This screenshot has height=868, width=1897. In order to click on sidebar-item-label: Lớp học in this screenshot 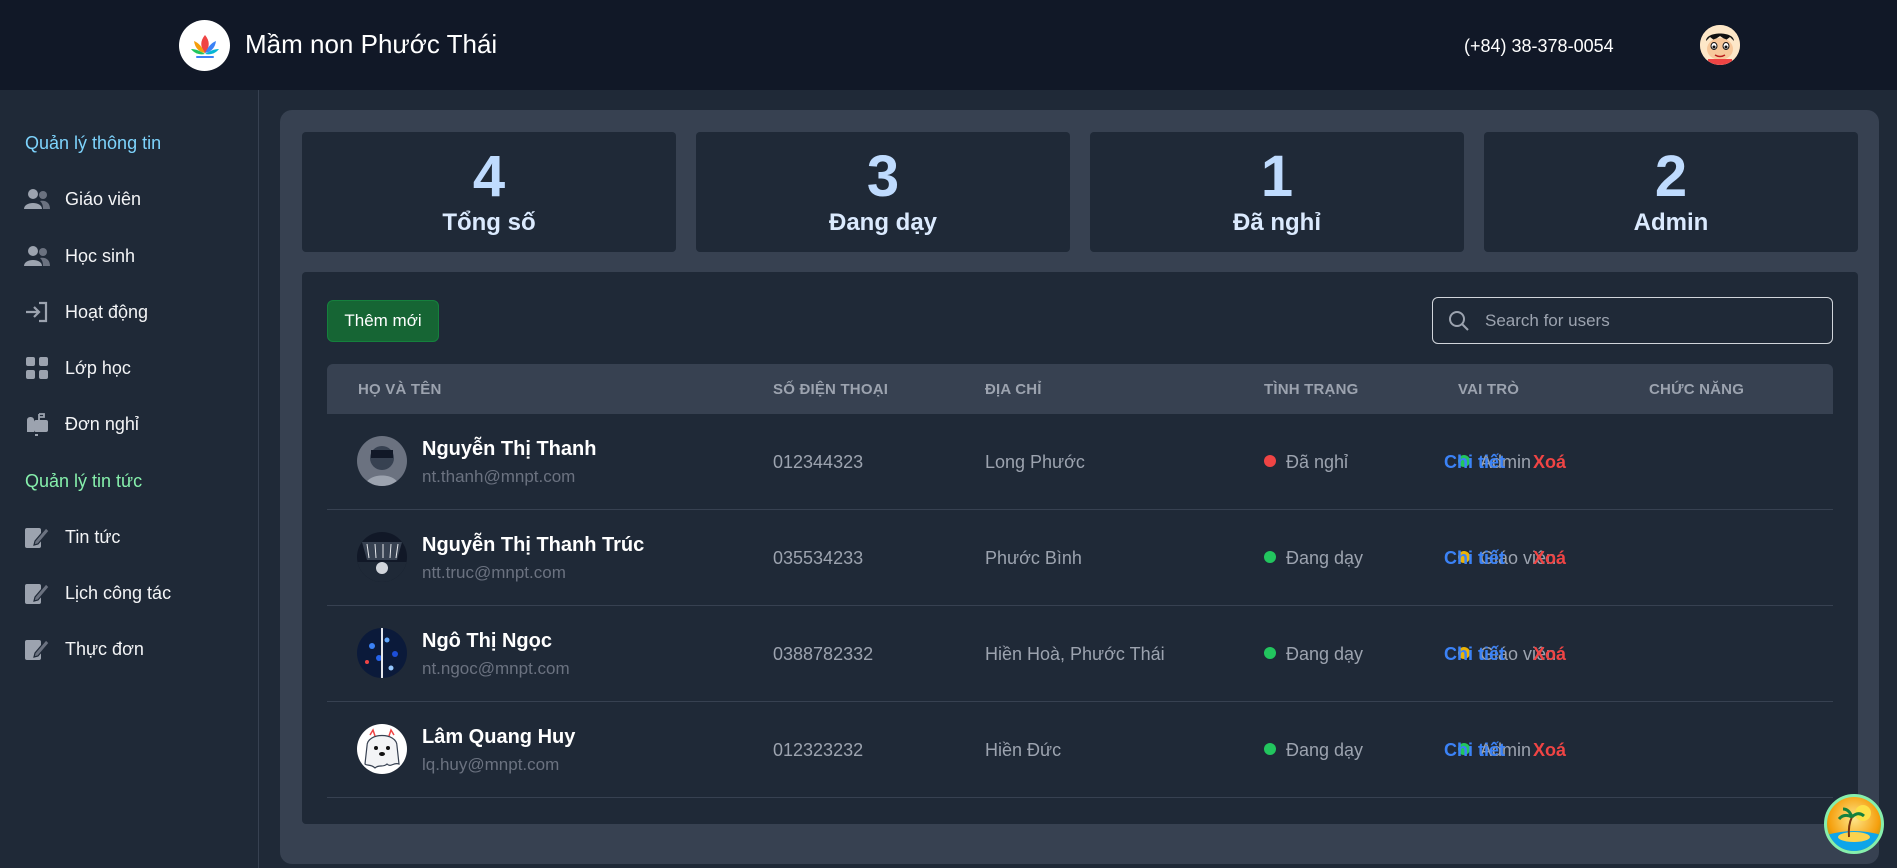, I will do `click(98, 367)`.